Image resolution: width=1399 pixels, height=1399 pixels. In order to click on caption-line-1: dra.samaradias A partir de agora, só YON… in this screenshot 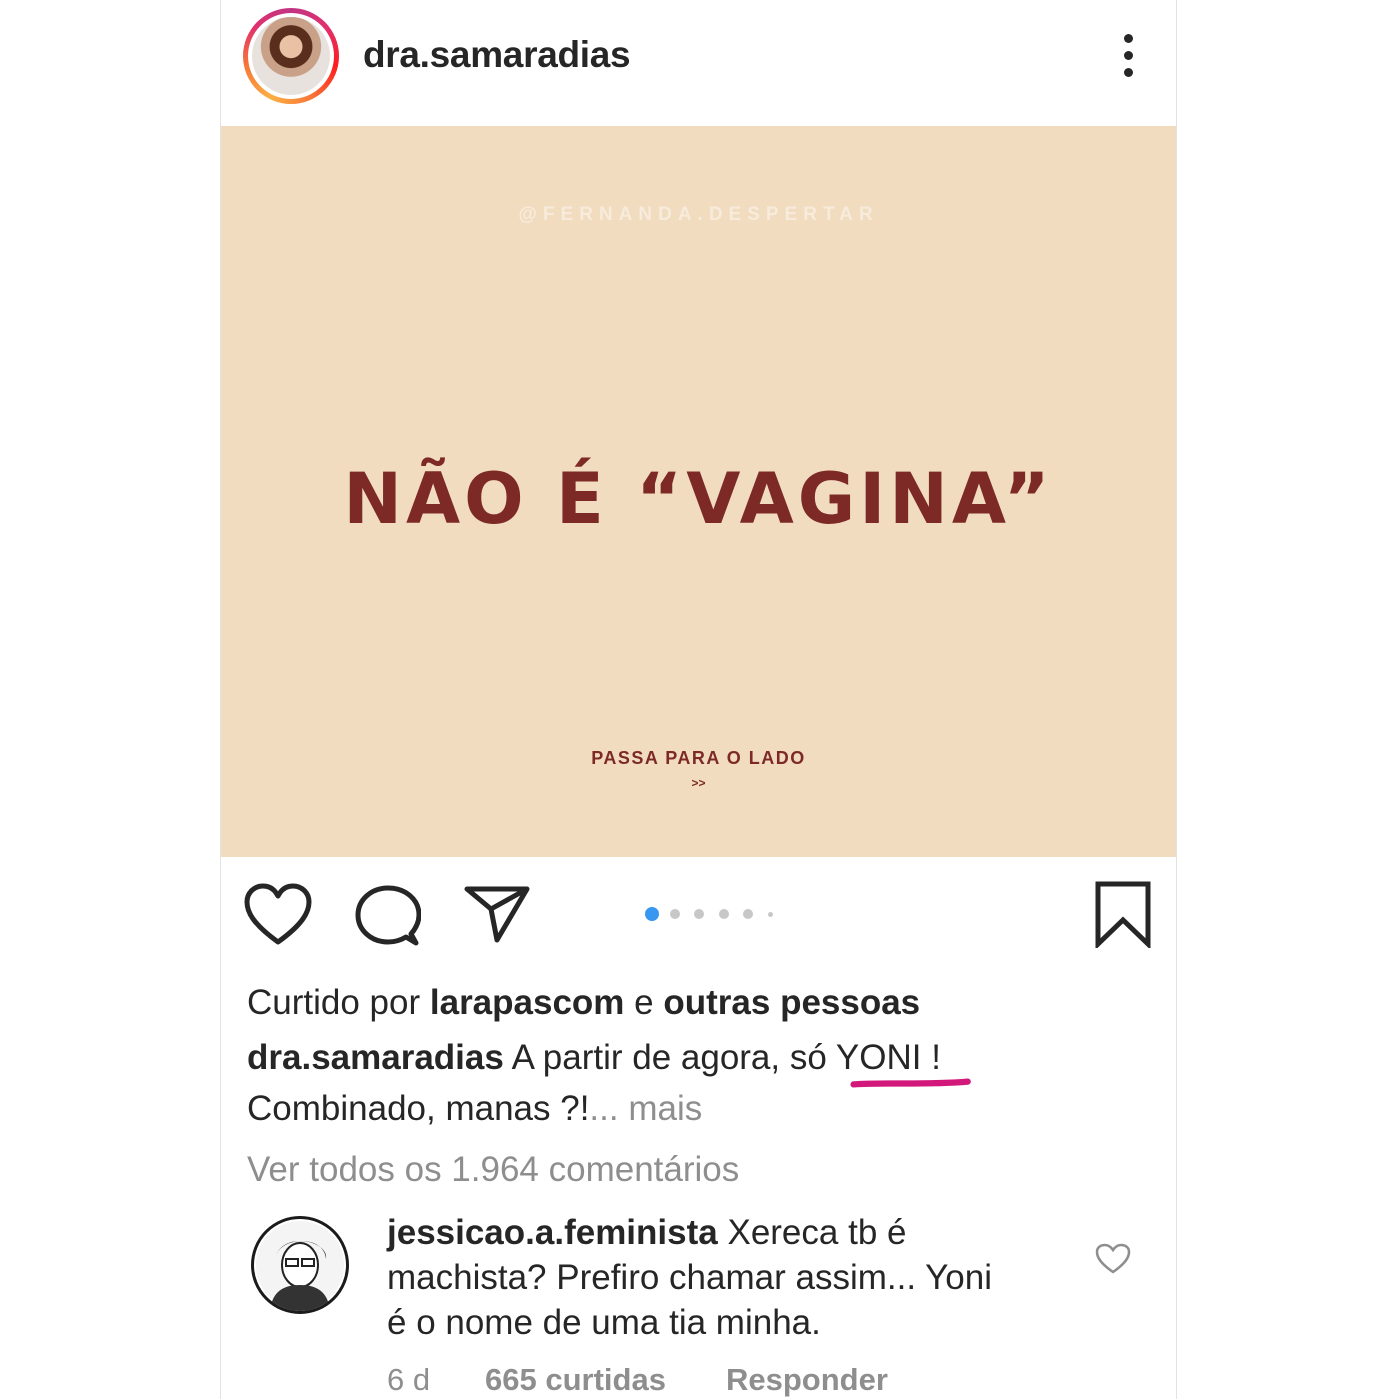, I will do `click(594, 1058)`.